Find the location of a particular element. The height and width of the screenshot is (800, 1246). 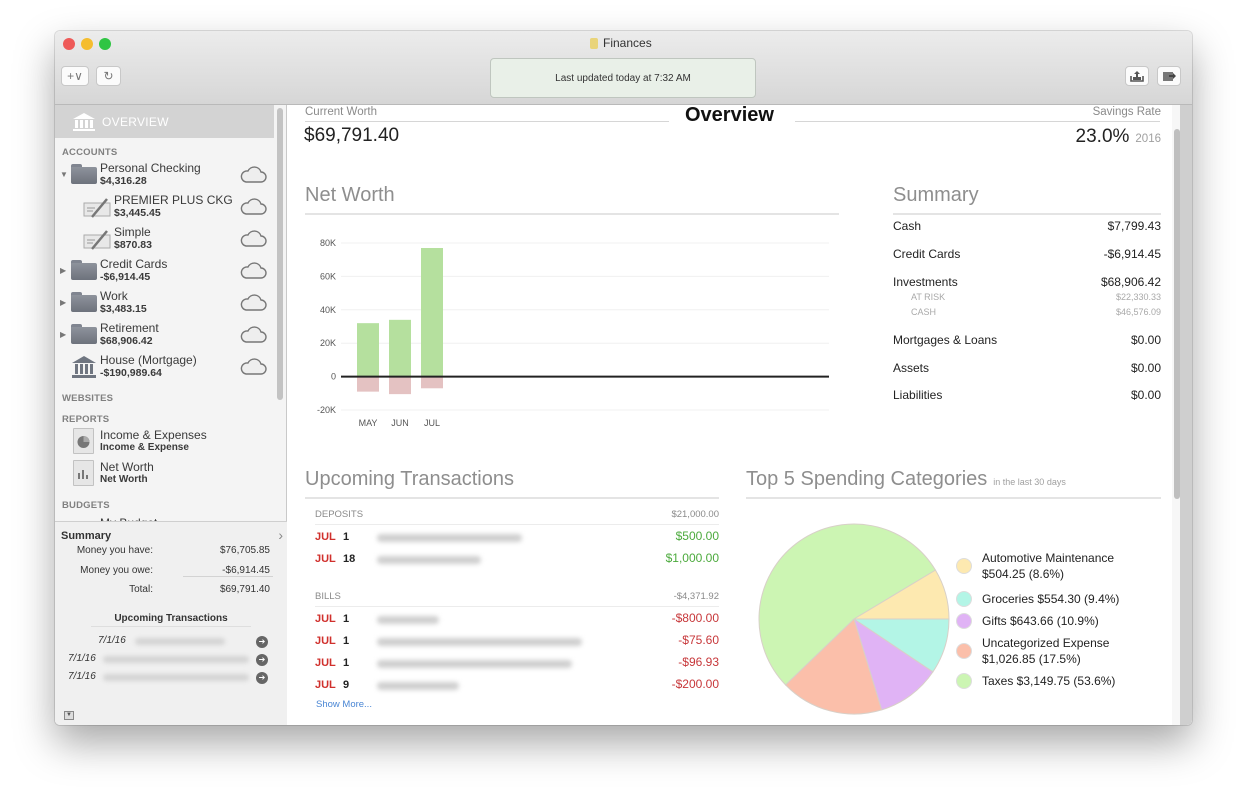

legend-label: Groceries $554.30 (9.4%) is located at coordinates (1050, 599).